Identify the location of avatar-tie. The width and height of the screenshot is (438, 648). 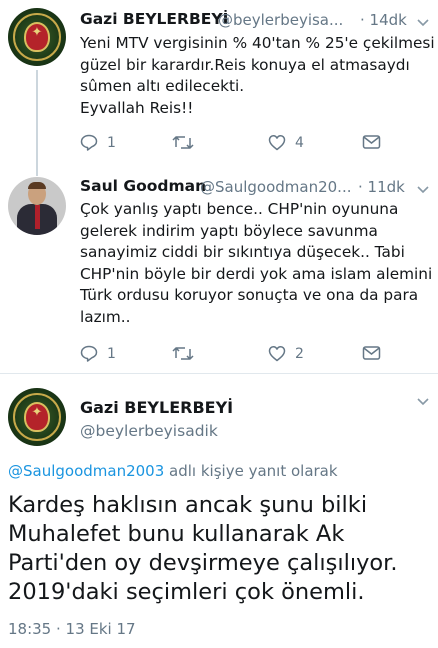
(37, 217).